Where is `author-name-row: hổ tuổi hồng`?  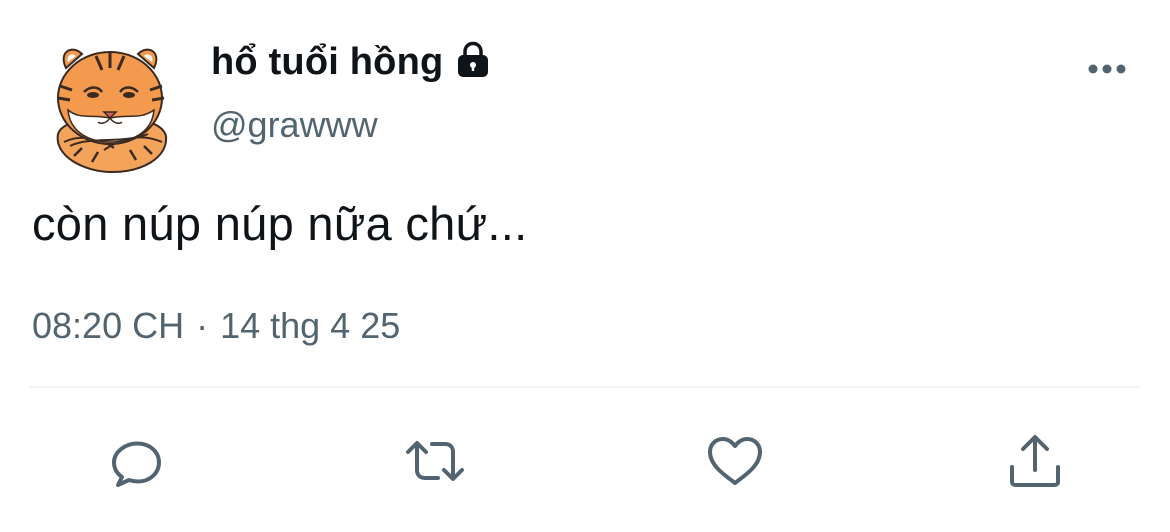 author-name-row: hổ tuổi hồng is located at coordinates (352, 62).